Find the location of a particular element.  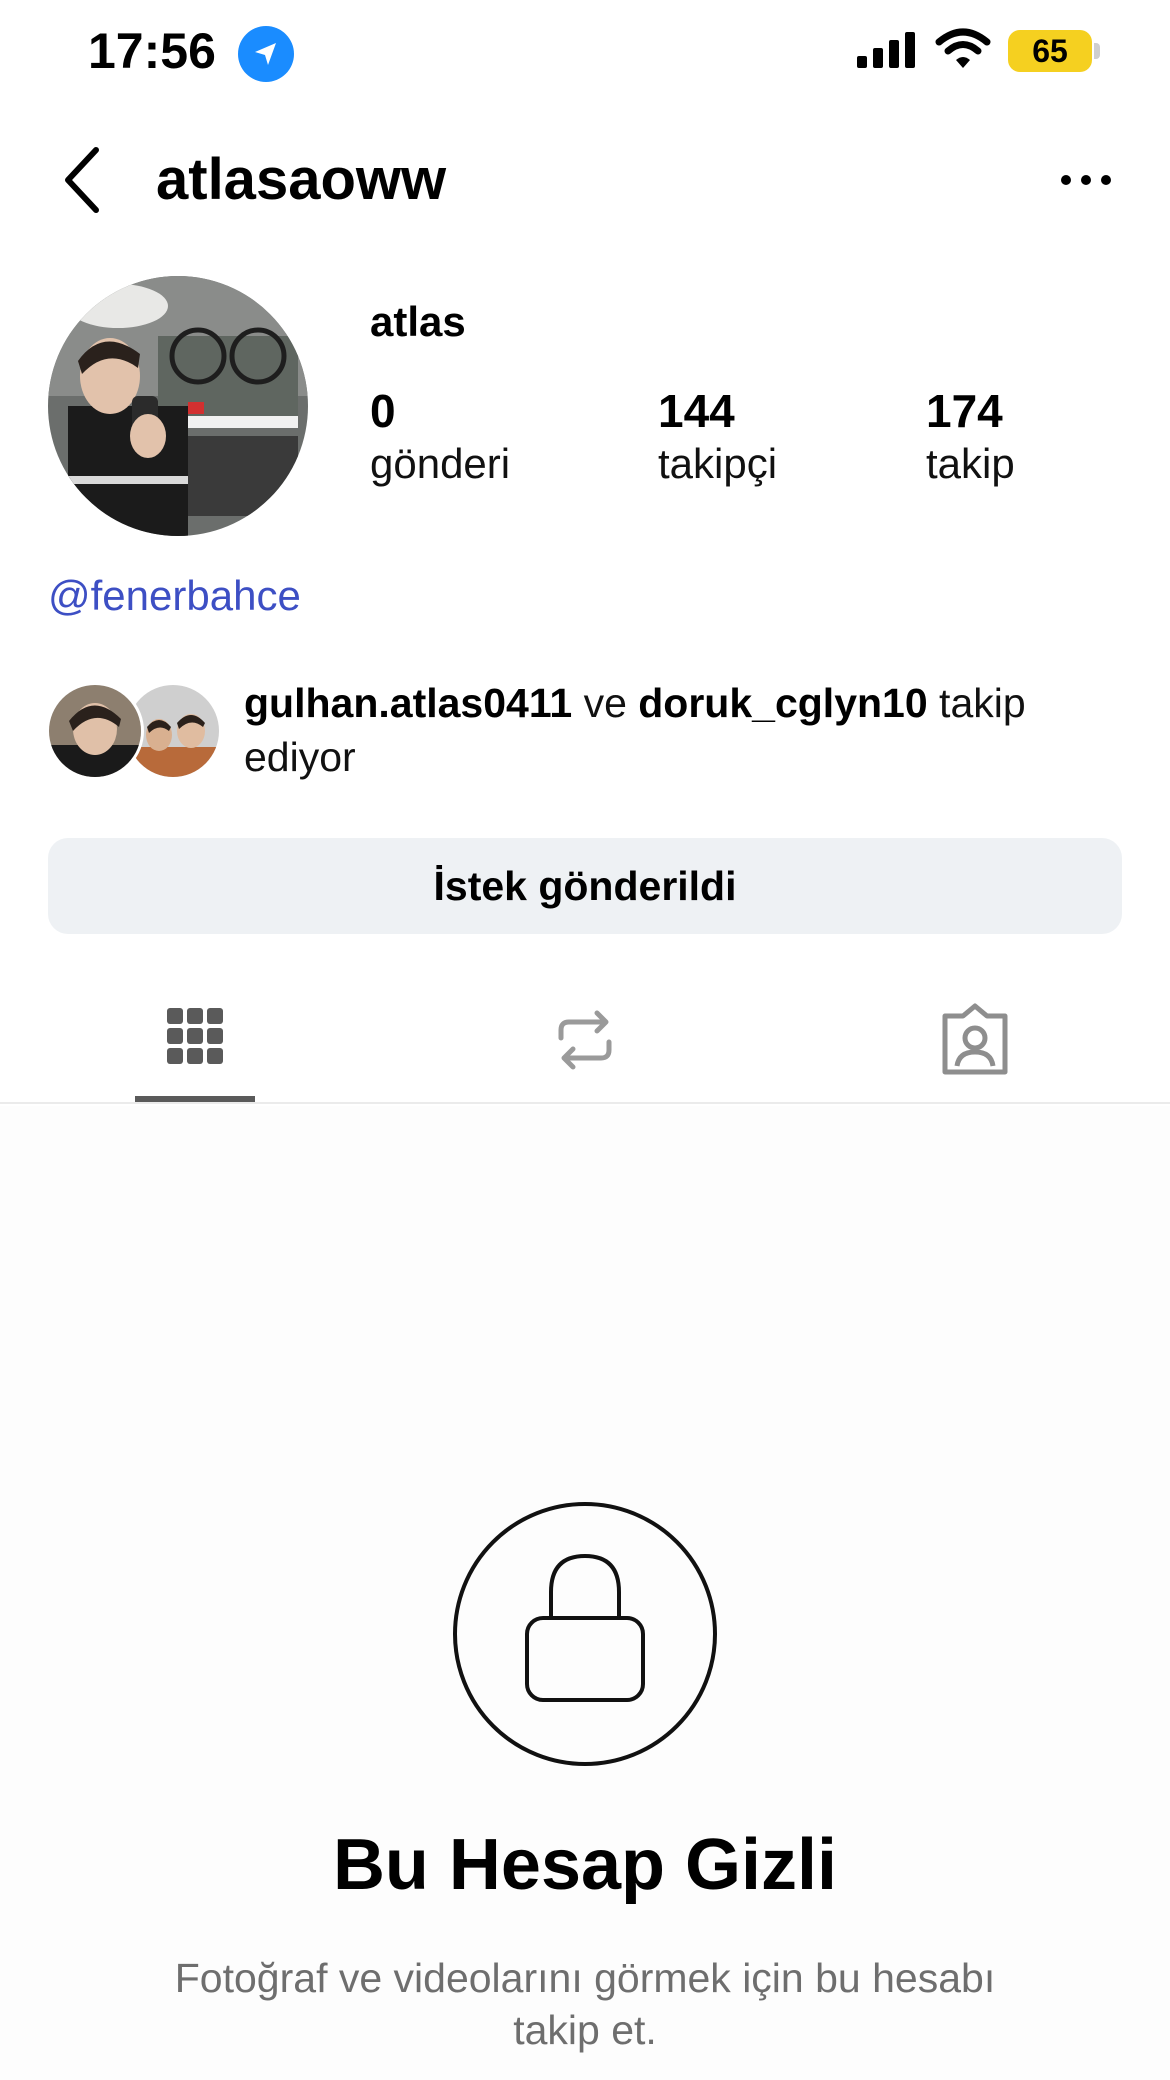

followers-count-value: 144 is located at coordinates (696, 411).